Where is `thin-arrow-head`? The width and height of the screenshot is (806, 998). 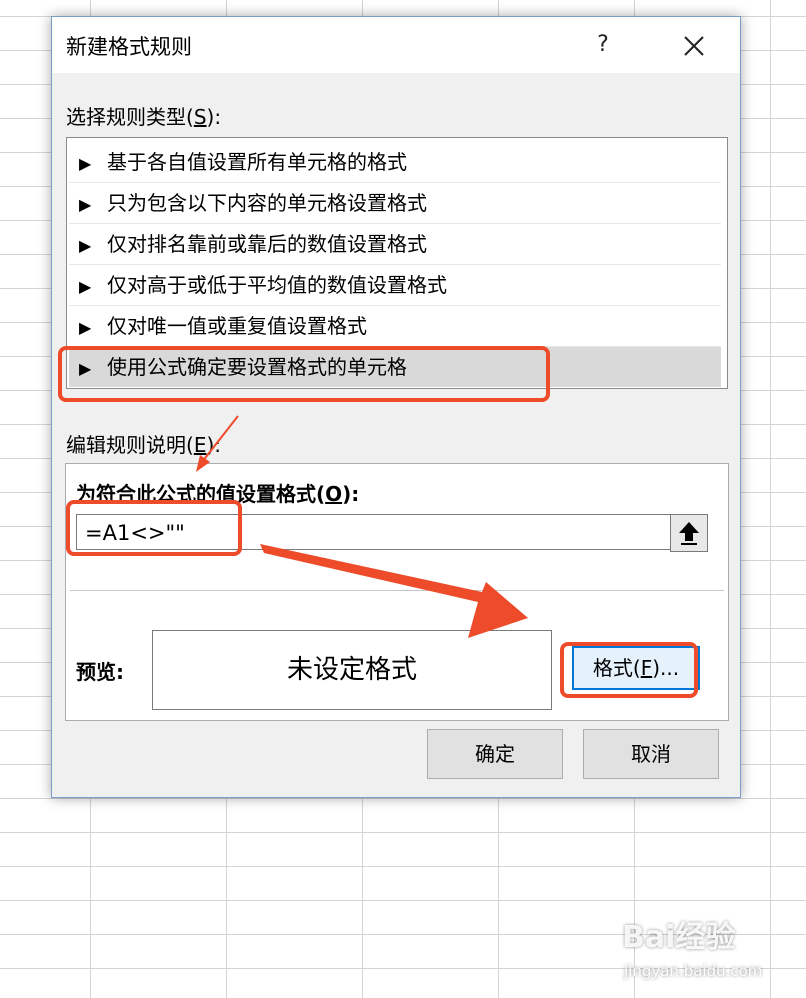
thin-arrow-head is located at coordinates (203, 463).